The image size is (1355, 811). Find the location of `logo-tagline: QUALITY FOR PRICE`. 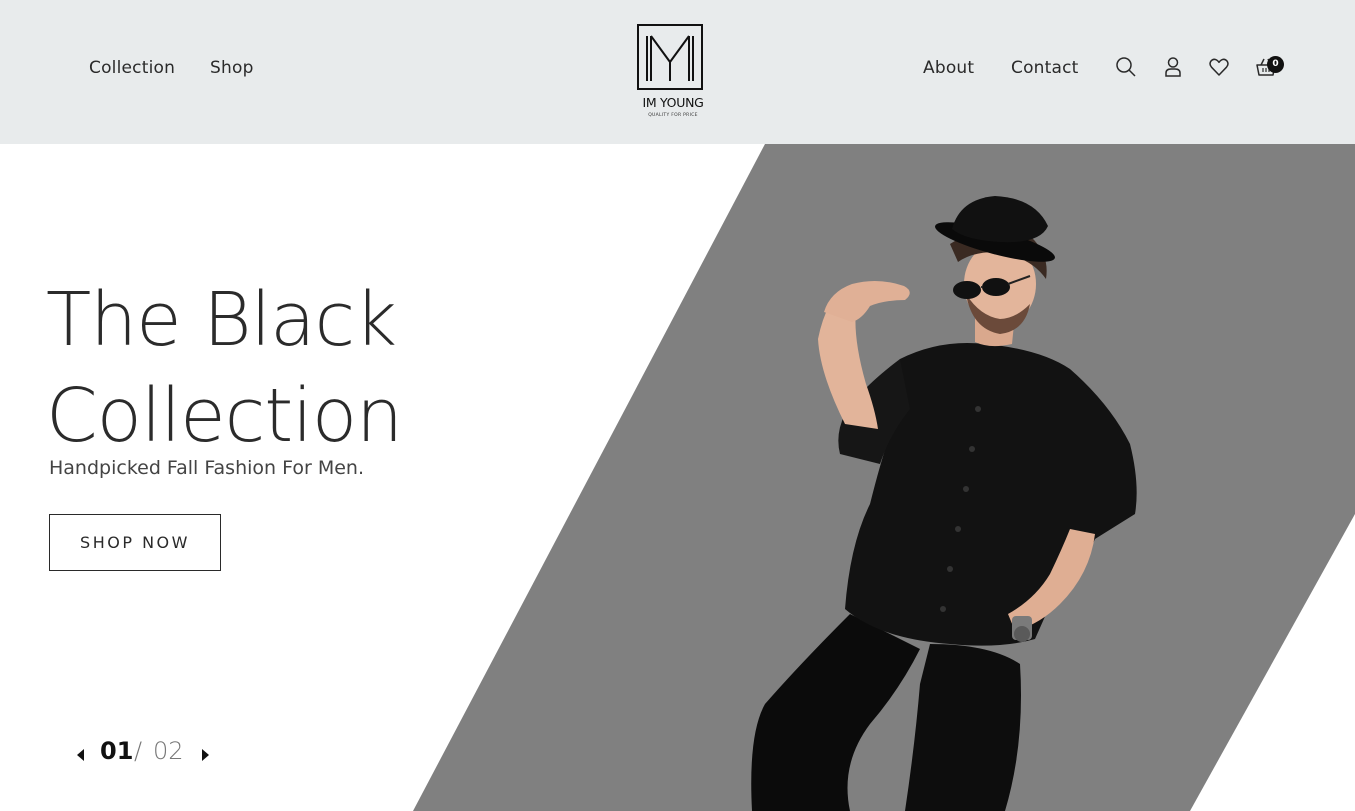

logo-tagline: QUALITY FOR PRICE is located at coordinates (673, 115).